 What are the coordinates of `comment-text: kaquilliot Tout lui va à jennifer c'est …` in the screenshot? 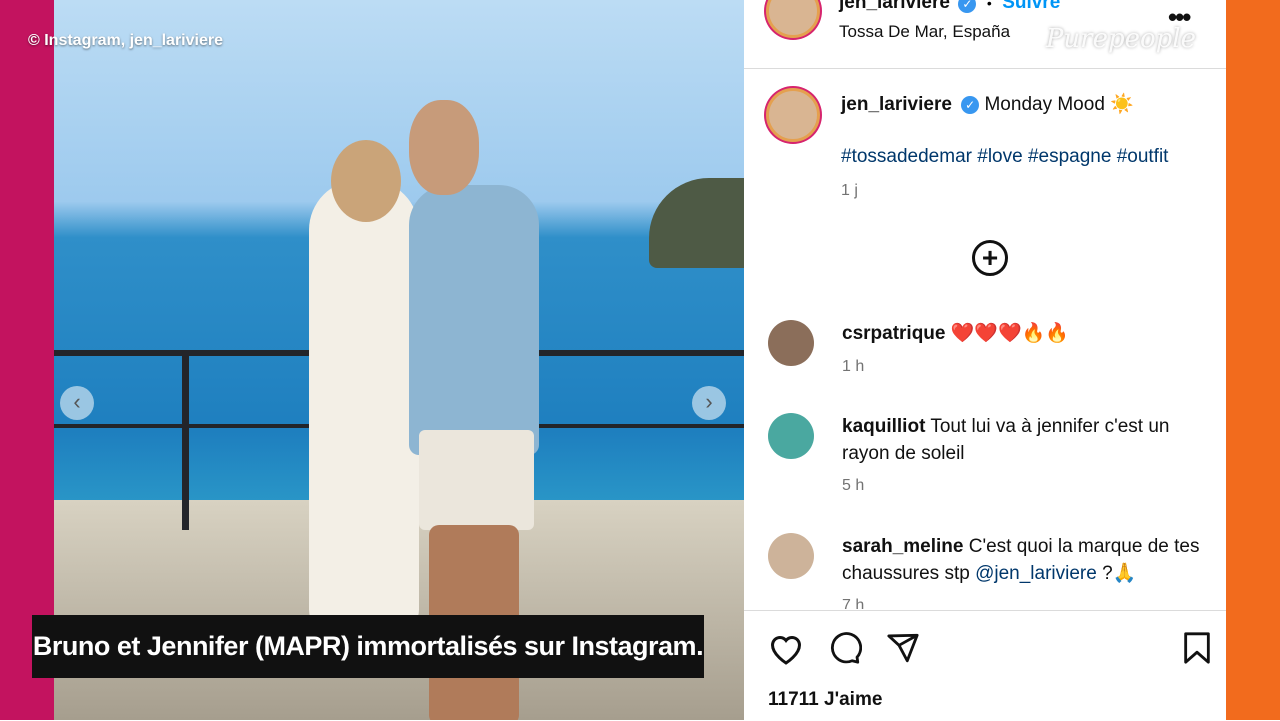 It's located at (1027, 440).